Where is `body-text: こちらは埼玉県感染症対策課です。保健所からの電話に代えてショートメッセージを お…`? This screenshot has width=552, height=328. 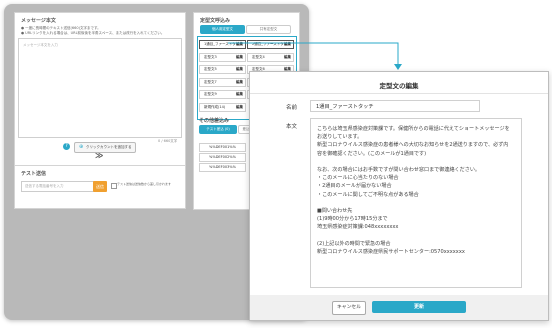
body-text: こちらは埼玉県感染症対策課です。保健所からの電話に代えてショートメッセージを お… is located at coordinates (413, 191).